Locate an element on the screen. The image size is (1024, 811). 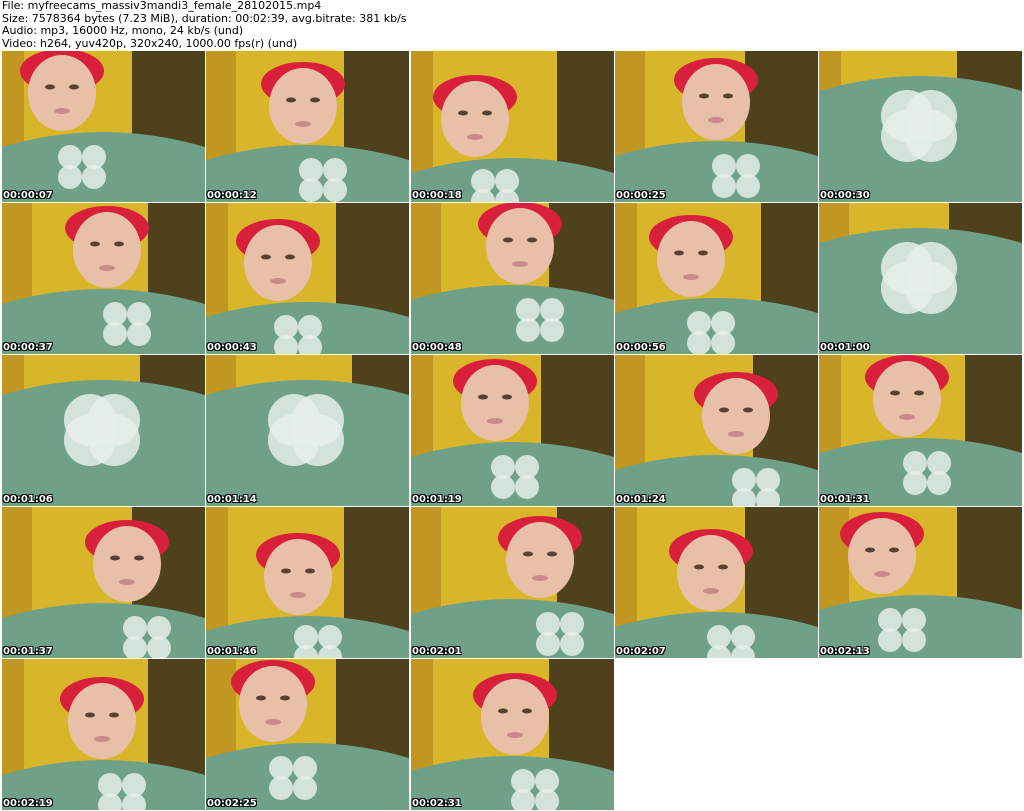
video-thumbnail: 00:01:06 is located at coordinates (103, 430).